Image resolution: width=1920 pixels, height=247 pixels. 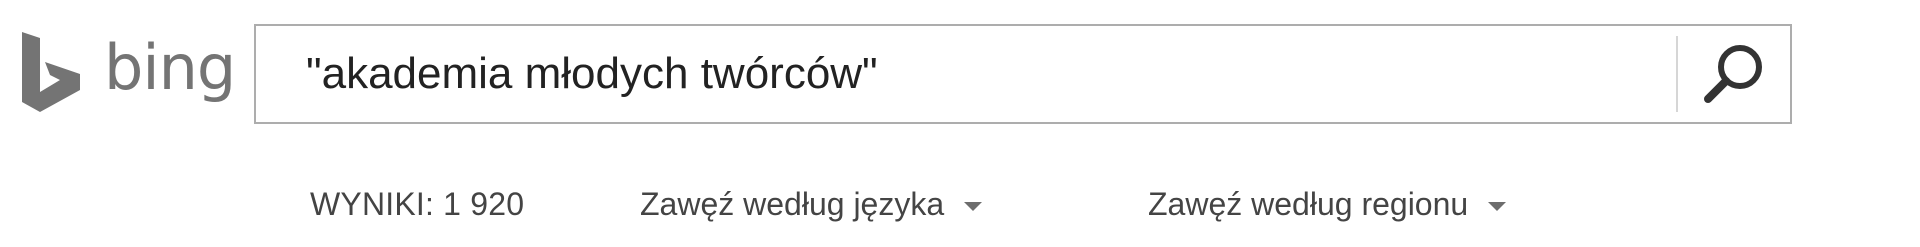 I want to click on search-button, so click(x=1734, y=74).